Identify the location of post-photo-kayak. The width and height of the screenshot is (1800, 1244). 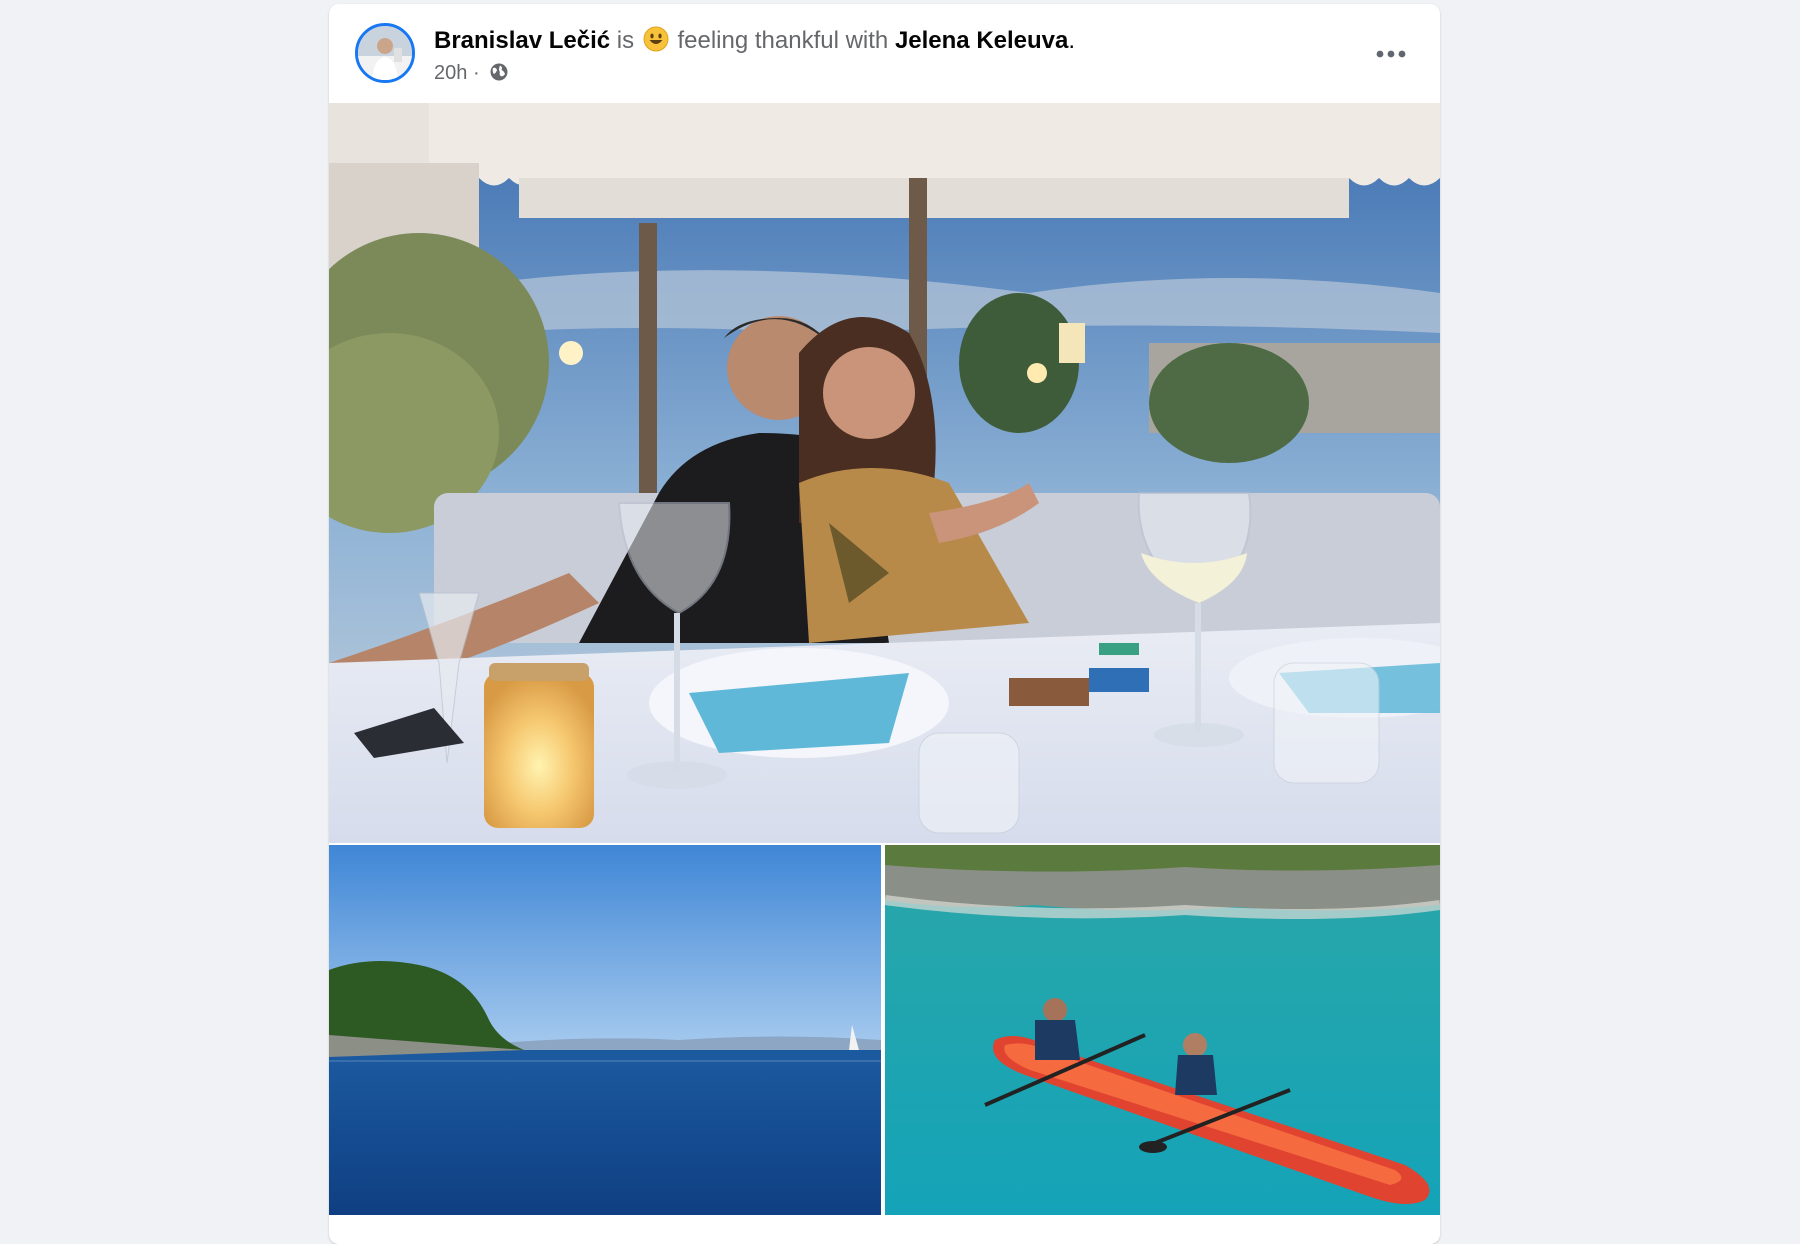
(1162, 1030).